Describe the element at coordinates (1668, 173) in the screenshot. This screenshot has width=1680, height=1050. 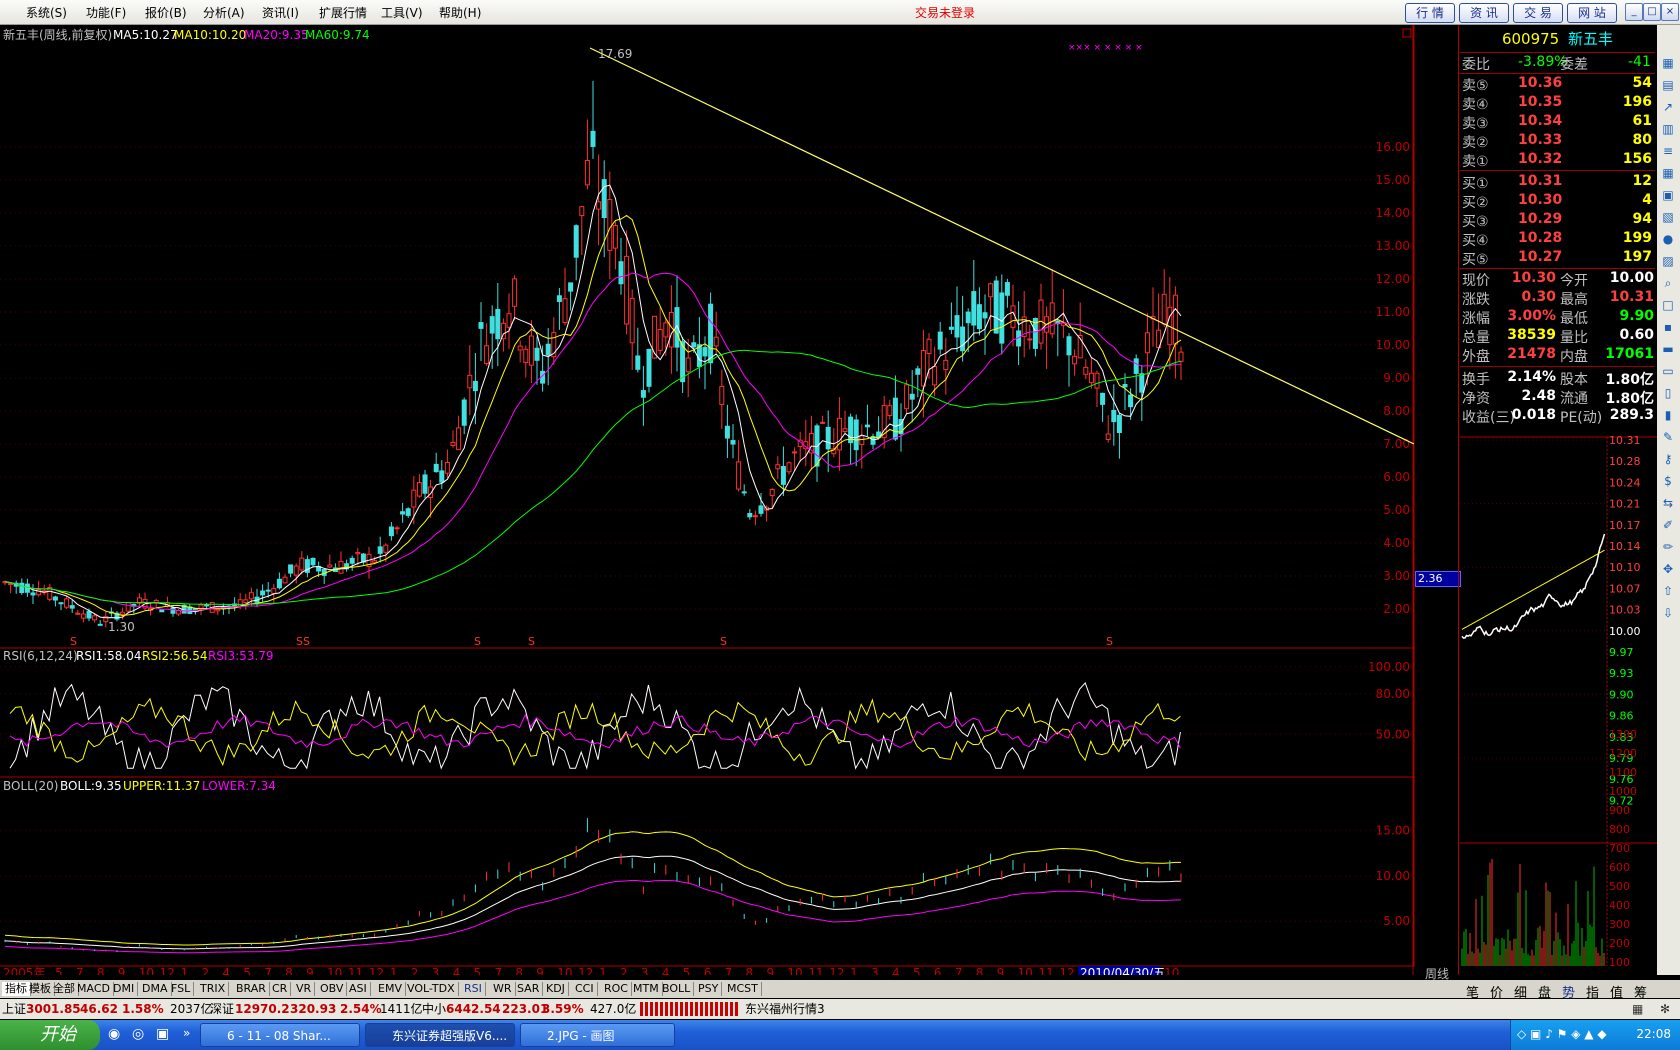
I see `tool-table-icon: ▦` at that location.